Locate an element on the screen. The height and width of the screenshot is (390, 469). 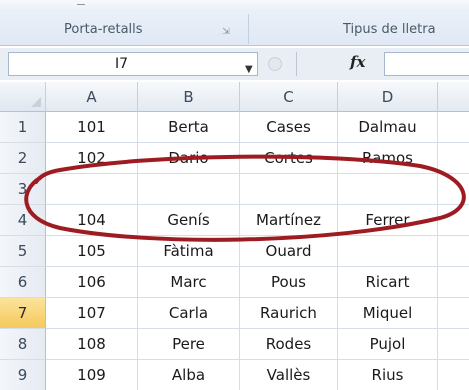
cell-c2: Cortes is located at coordinates (289, 158).